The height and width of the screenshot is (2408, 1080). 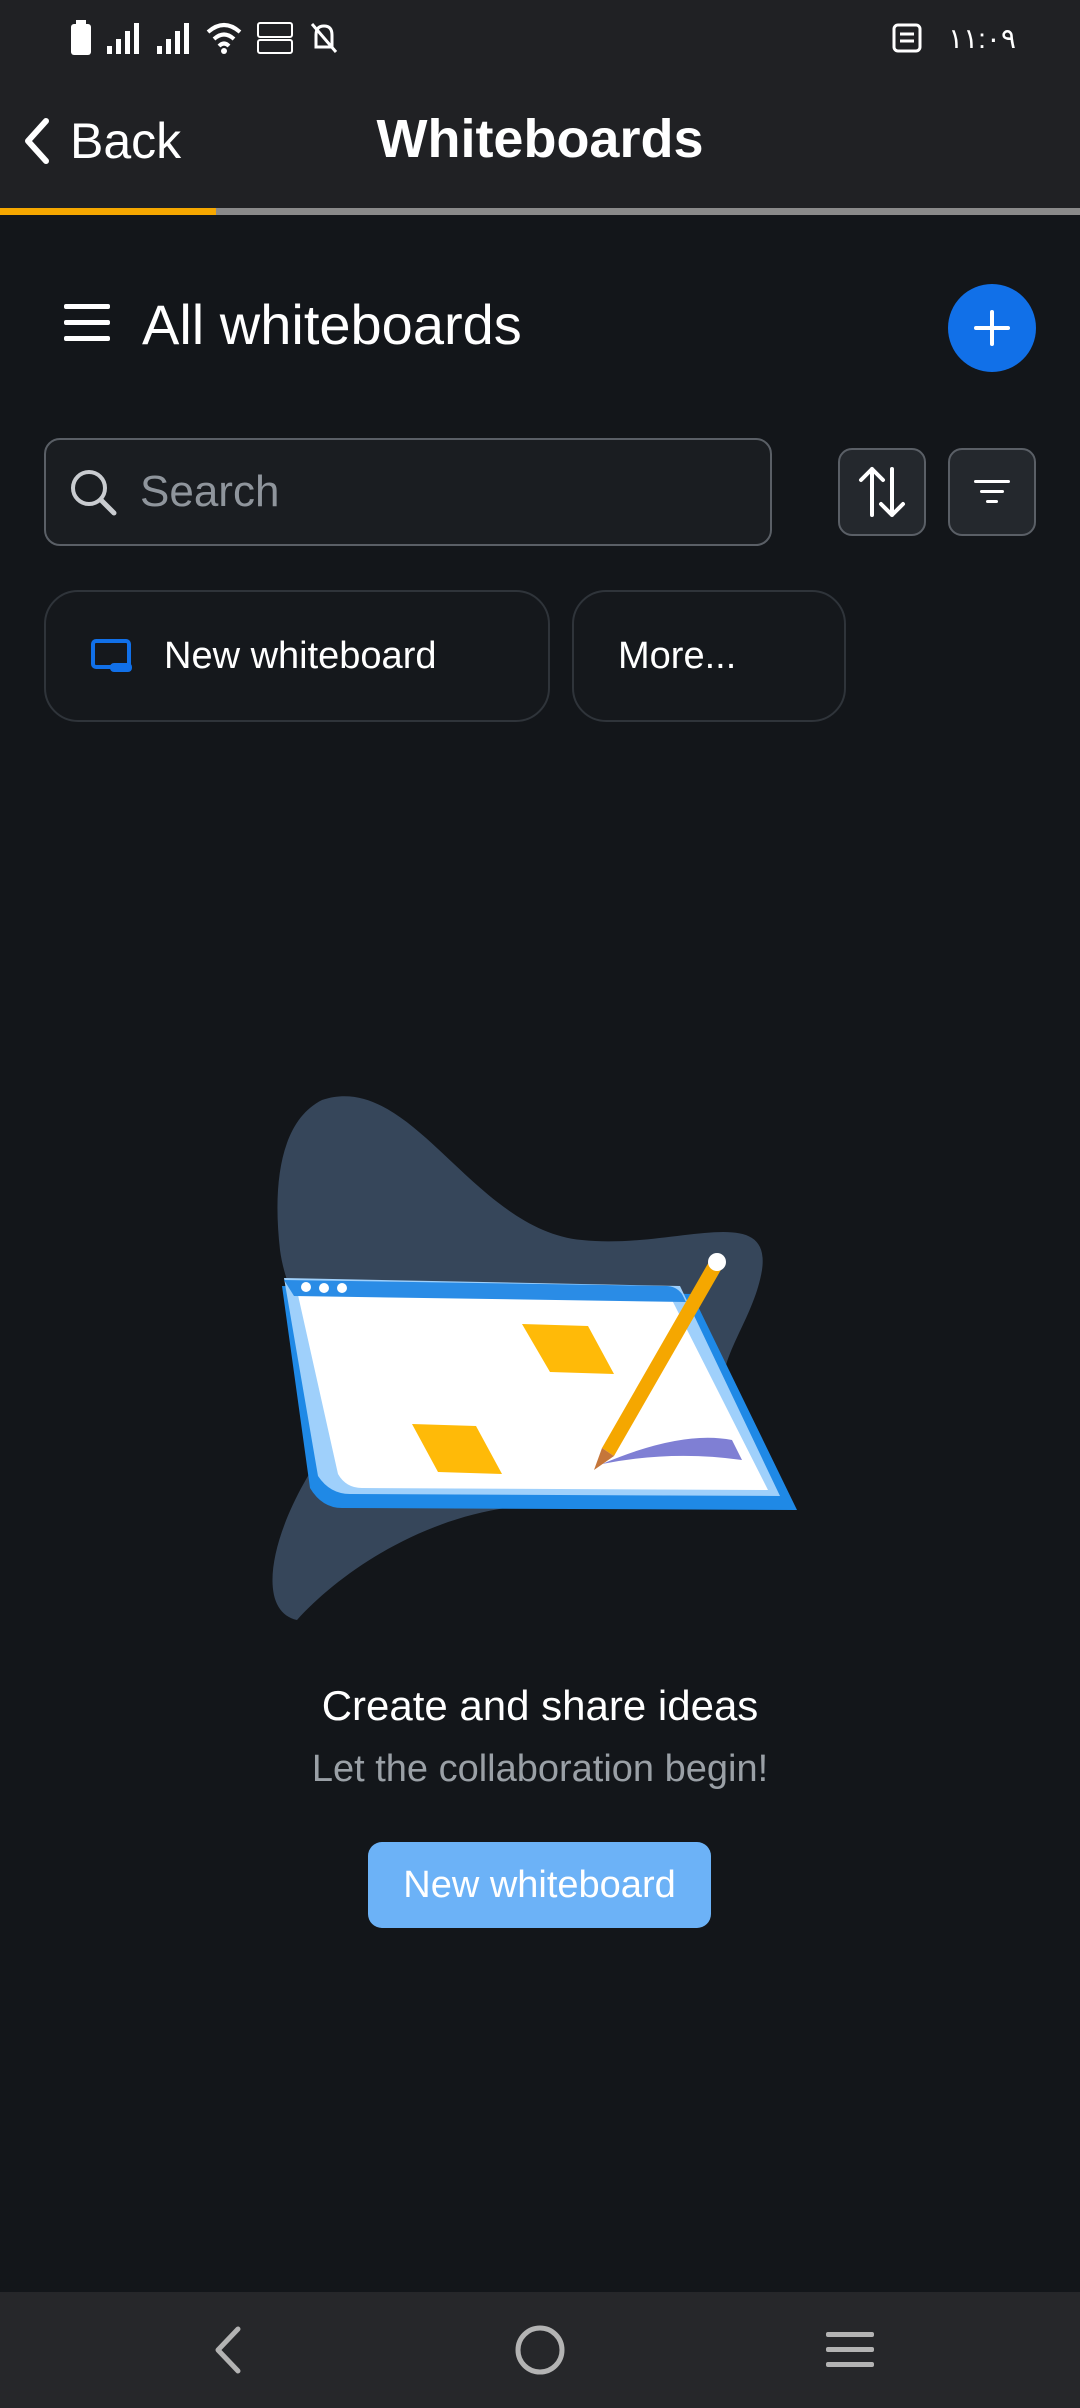 What do you see at coordinates (534, 1358) in the screenshot?
I see `whiteboard-illustration` at bounding box center [534, 1358].